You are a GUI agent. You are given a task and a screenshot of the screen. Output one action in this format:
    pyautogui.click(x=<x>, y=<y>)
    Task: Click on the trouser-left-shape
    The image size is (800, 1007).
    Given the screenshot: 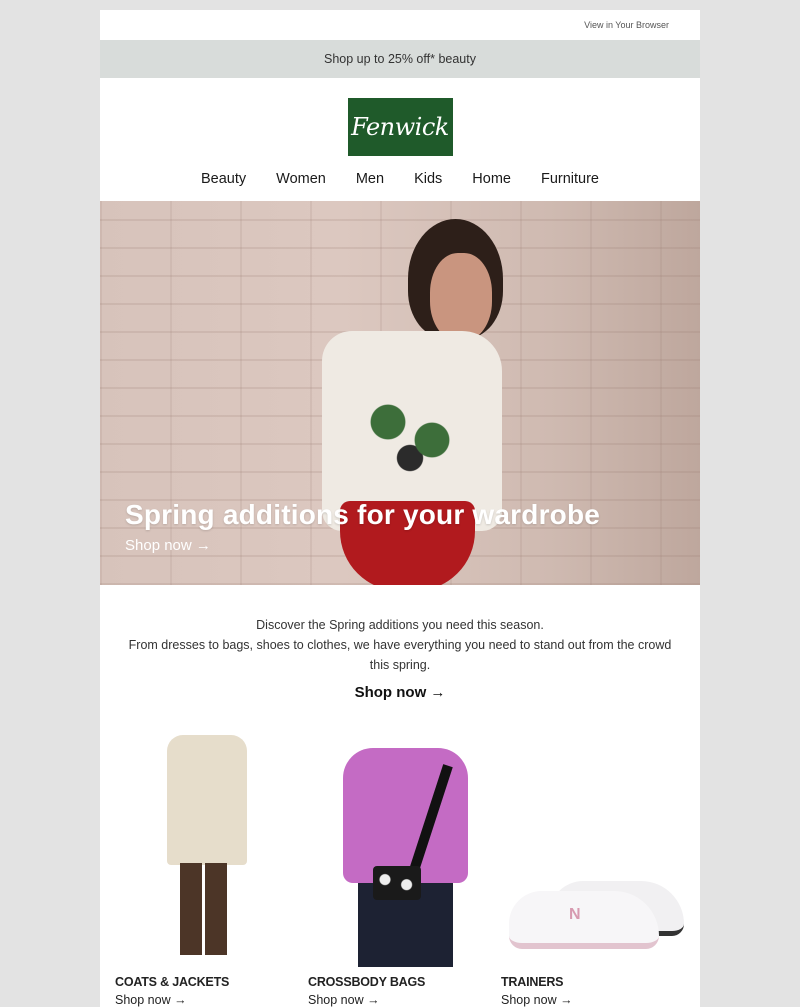 What is the action you would take?
    pyautogui.click(x=191, y=909)
    